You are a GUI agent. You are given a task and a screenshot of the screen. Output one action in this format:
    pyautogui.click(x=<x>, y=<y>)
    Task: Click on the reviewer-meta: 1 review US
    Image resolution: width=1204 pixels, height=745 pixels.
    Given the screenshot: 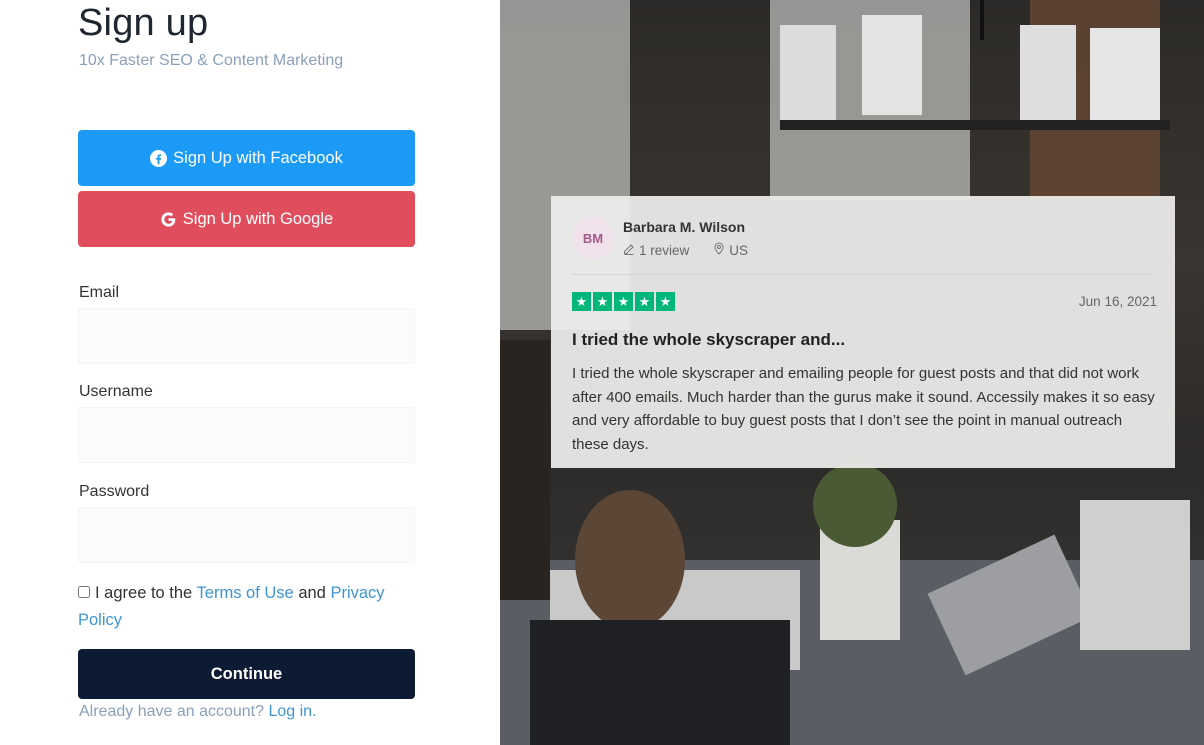 What is the action you would take?
    pyautogui.click(x=685, y=250)
    